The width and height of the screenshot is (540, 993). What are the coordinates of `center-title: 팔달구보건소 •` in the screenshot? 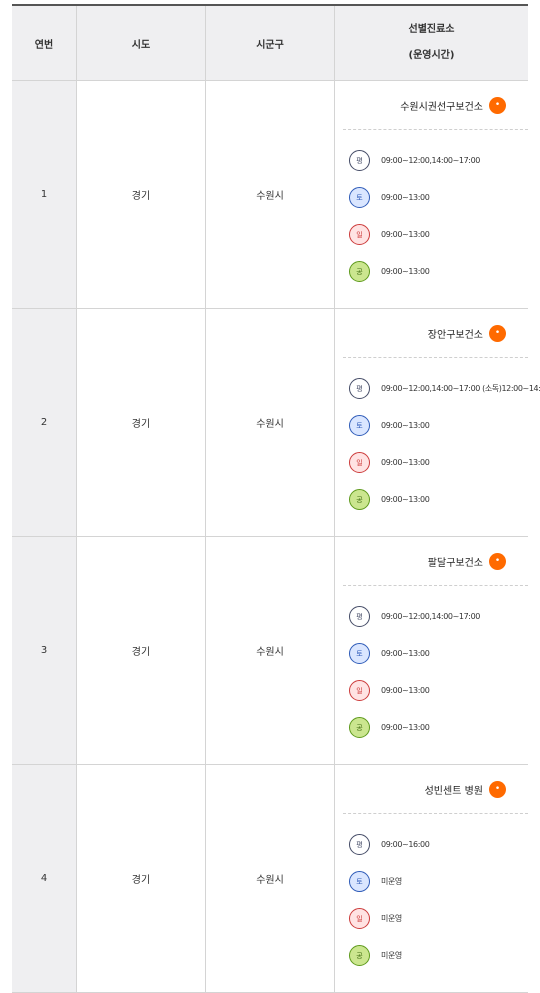 It's located at (435, 561).